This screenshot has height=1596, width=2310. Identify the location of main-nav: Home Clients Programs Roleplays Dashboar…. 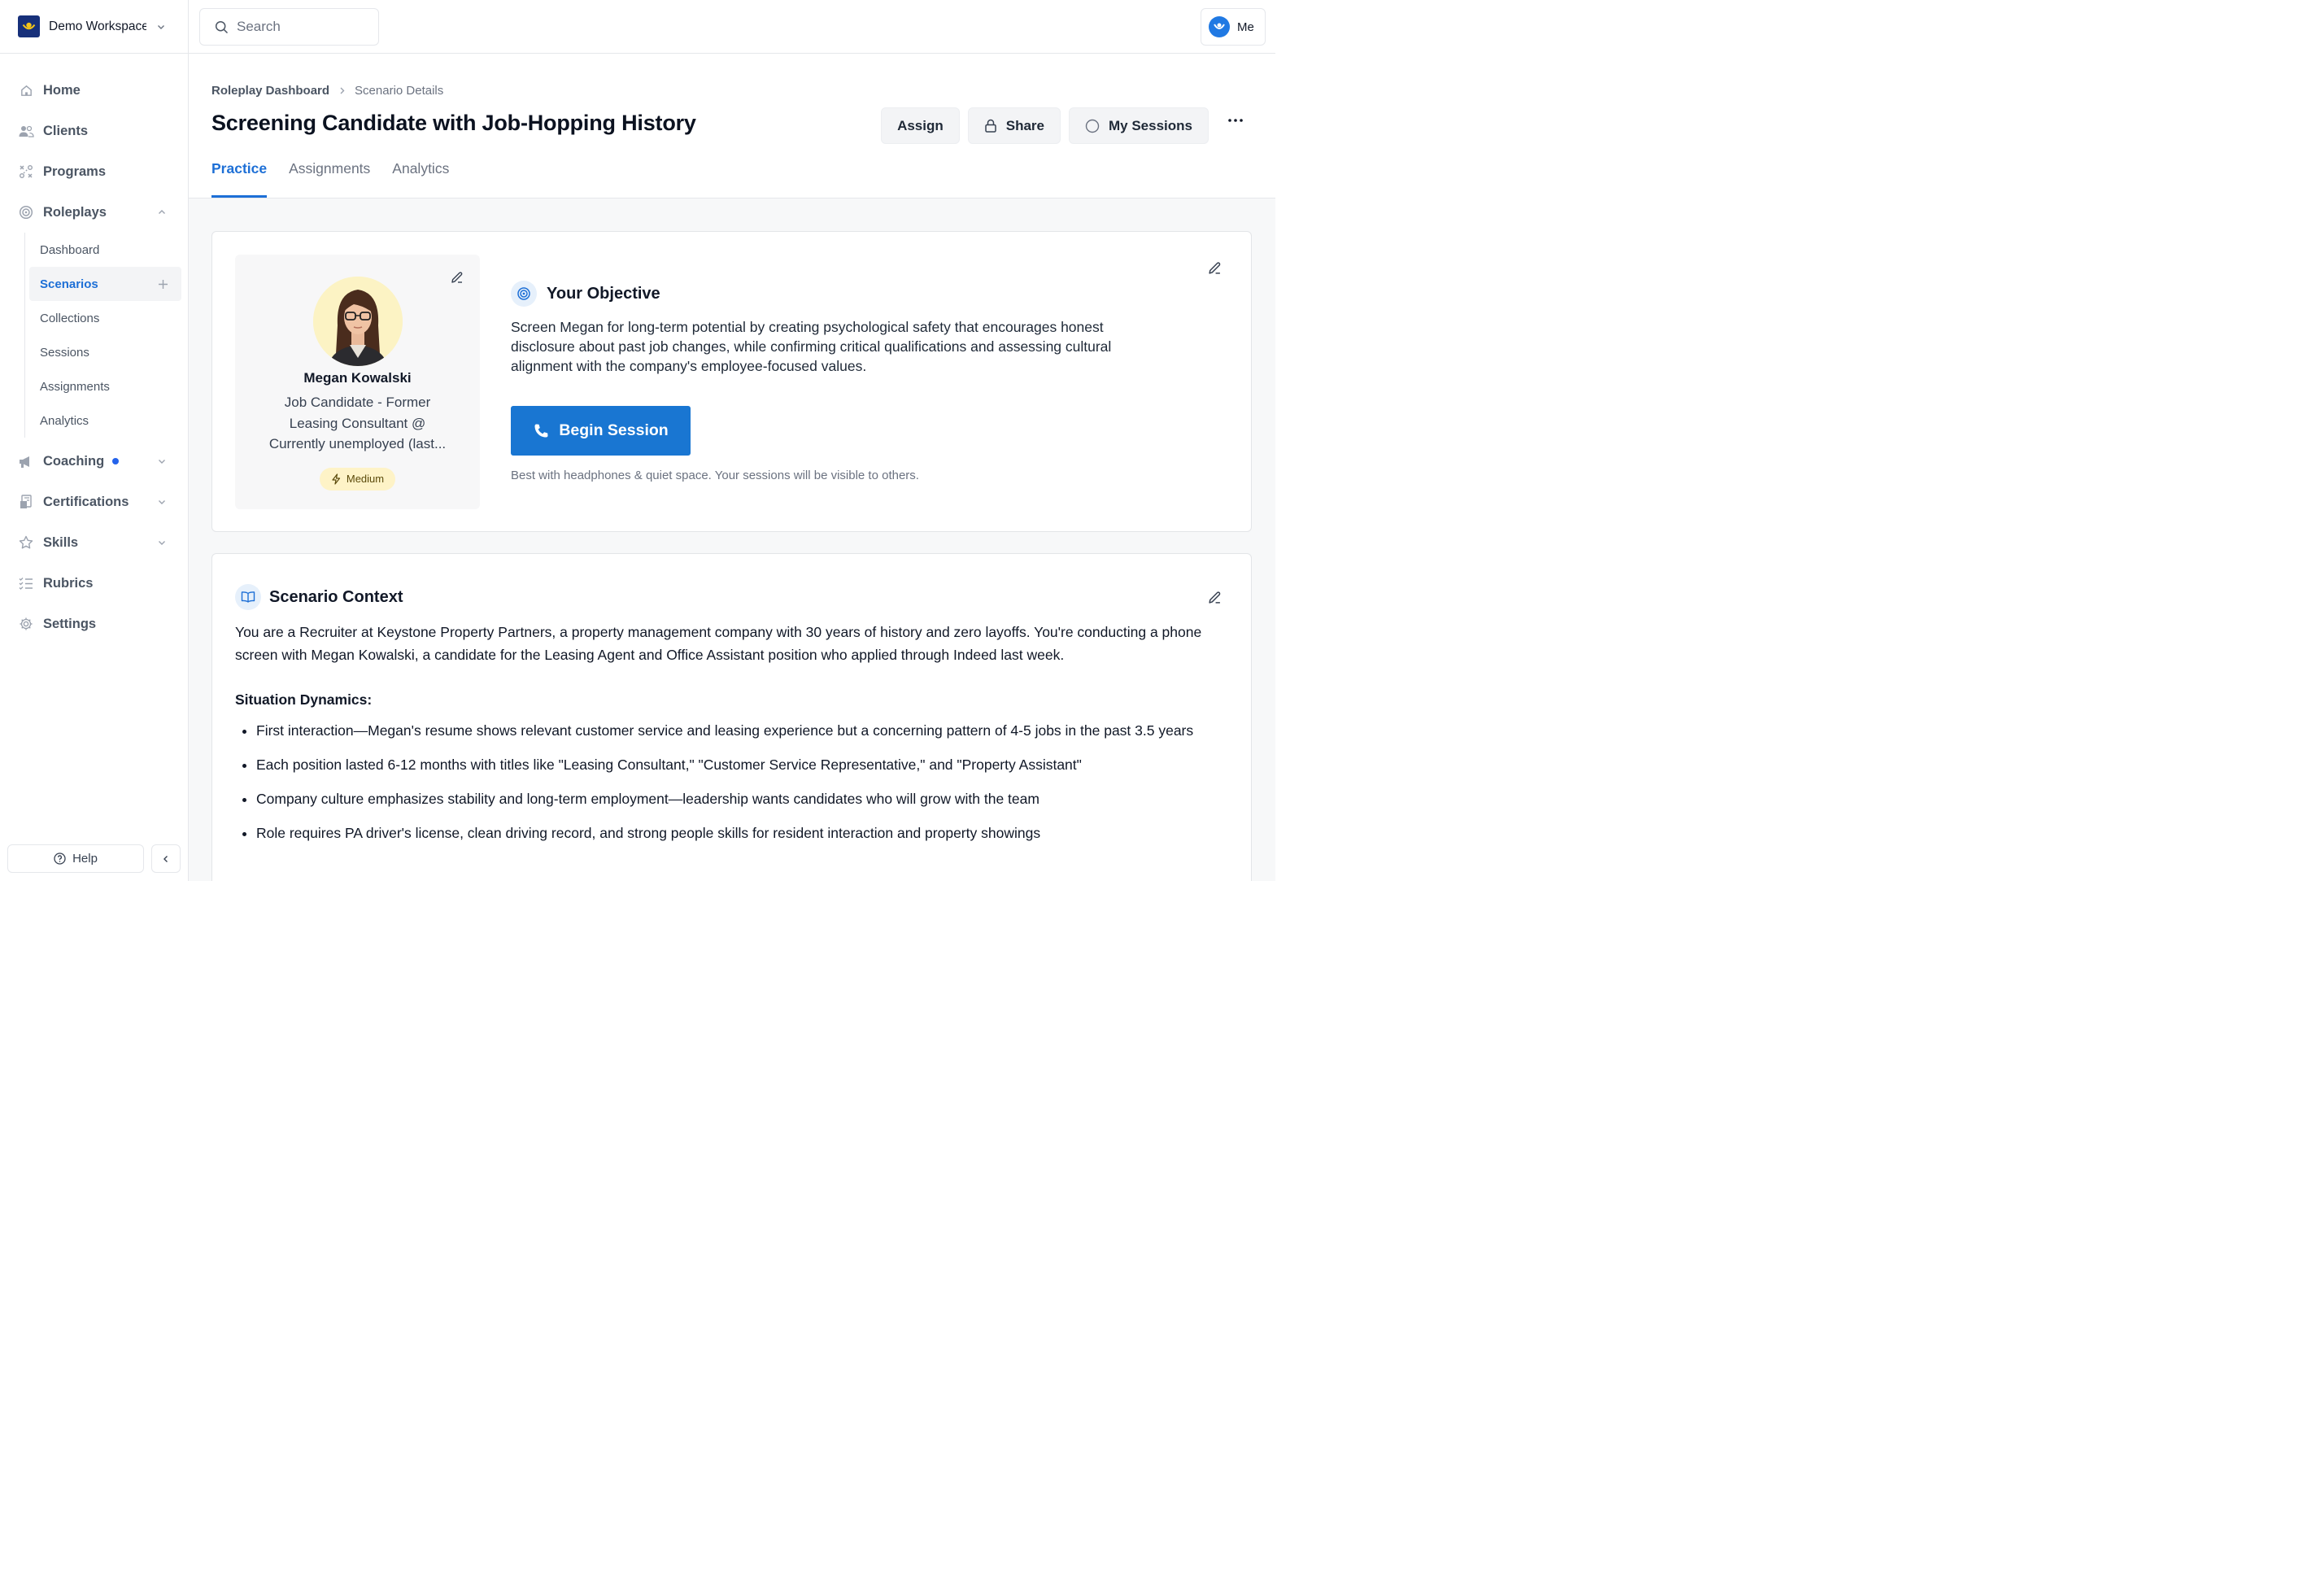
(94, 349).